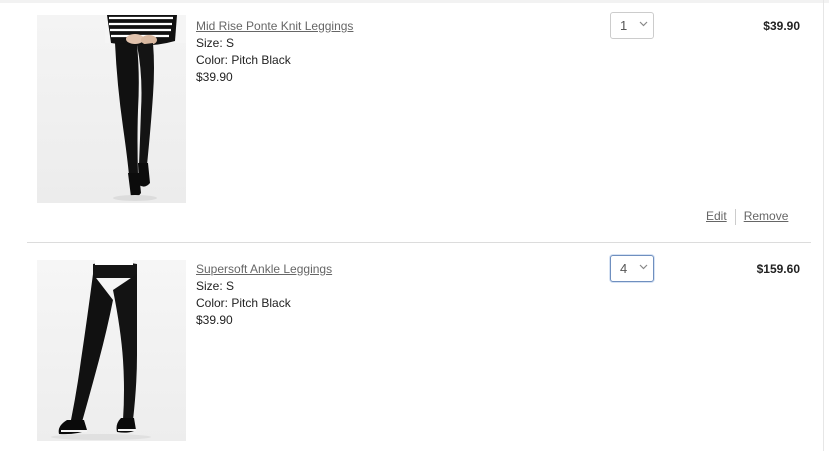 The width and height of the screenshot is (829, 451). I want to click on quantity-value: 1, so click(624, 25).